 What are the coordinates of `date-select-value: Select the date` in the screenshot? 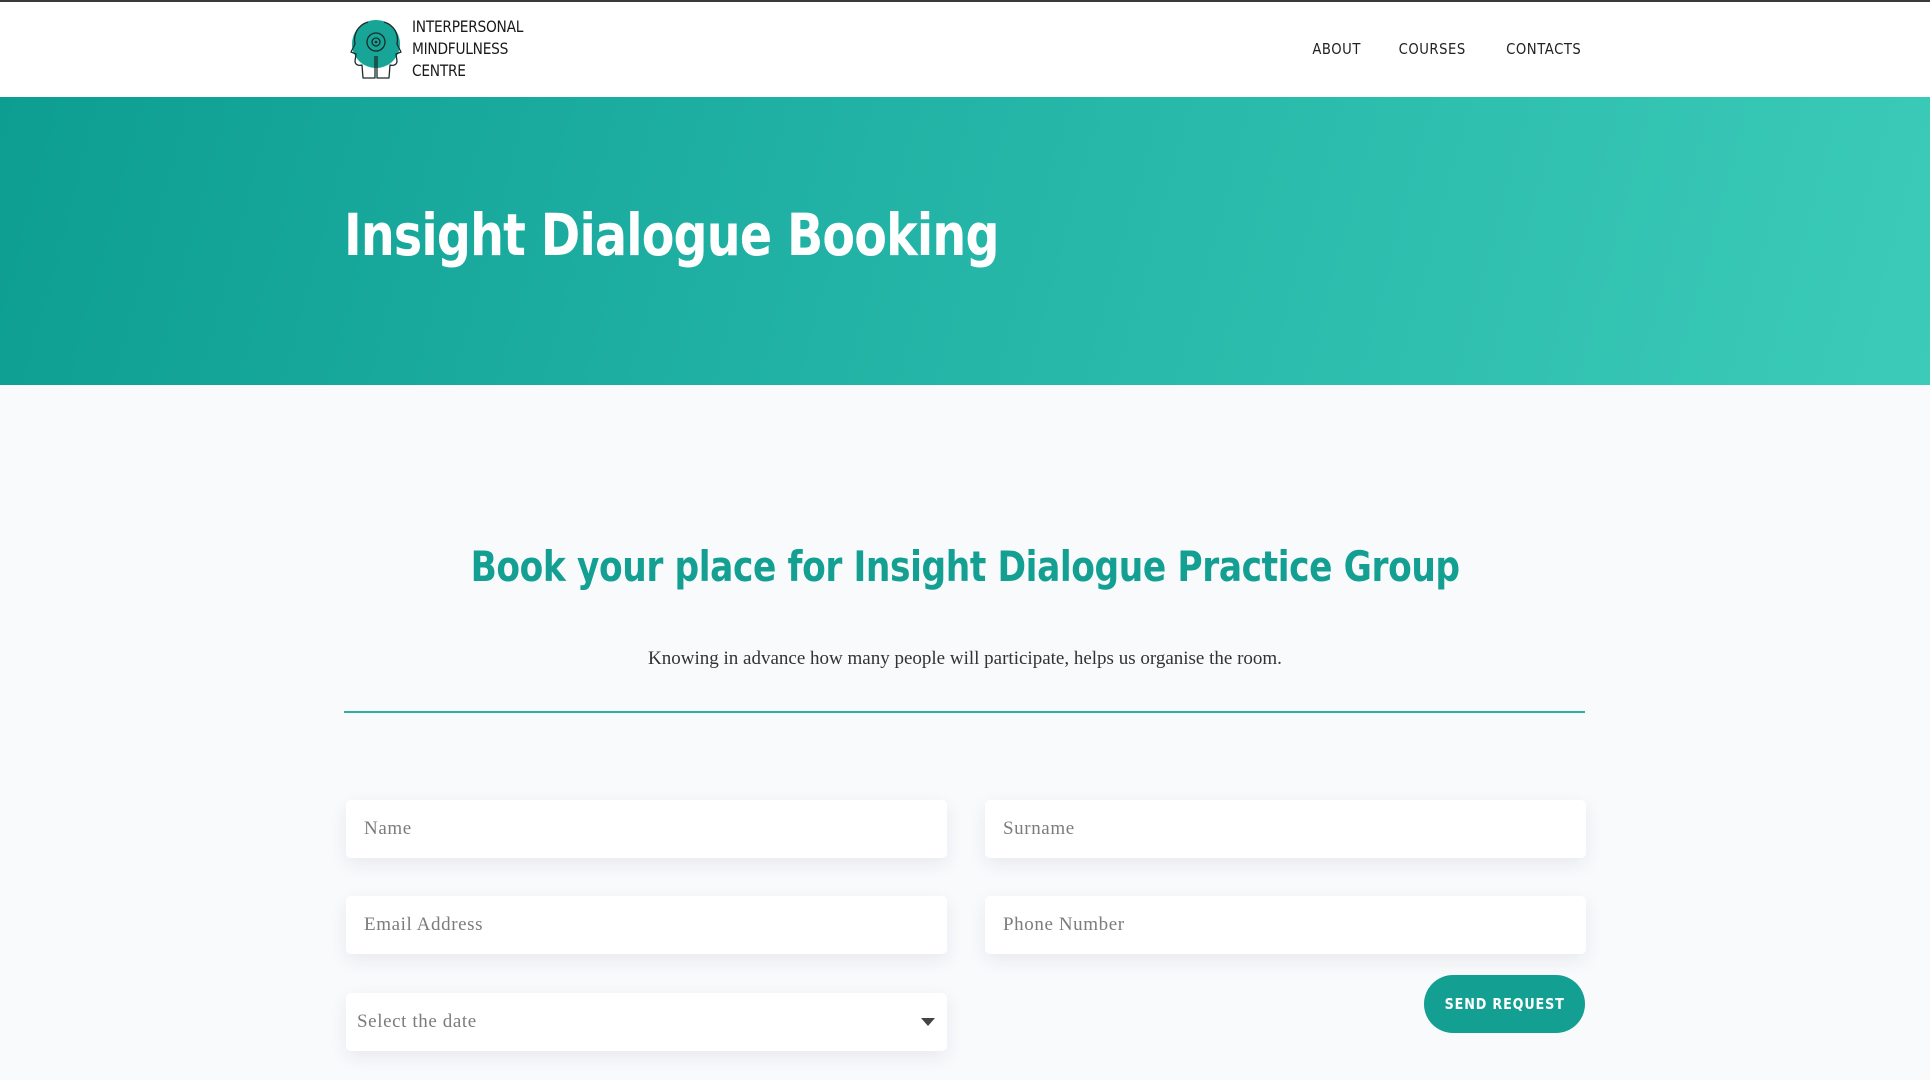 It's located at (417, 1021).